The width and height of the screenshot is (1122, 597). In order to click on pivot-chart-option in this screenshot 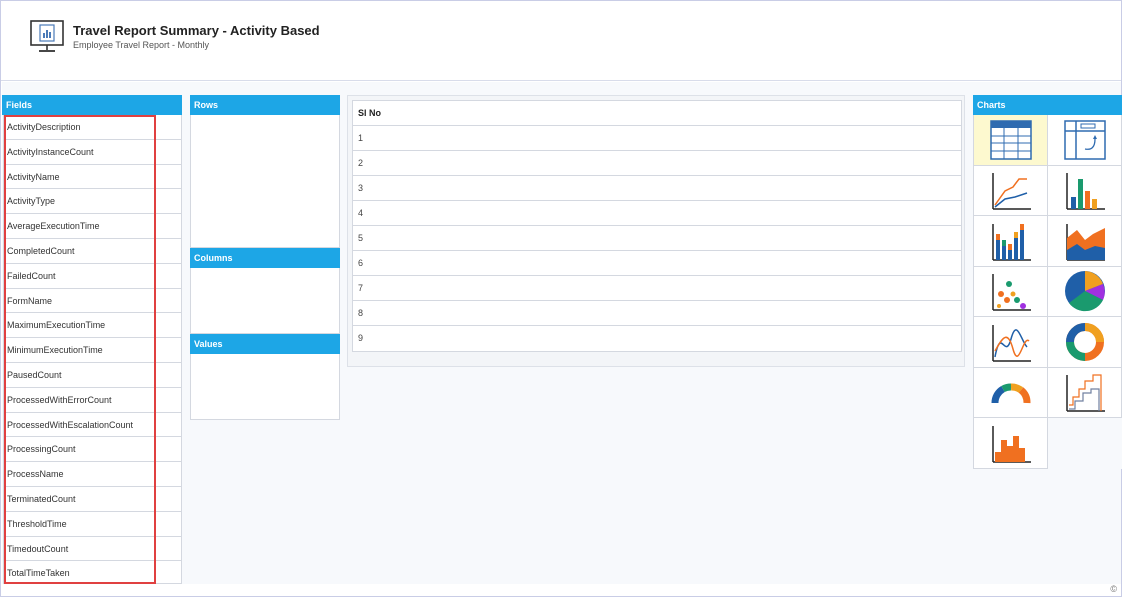, I will do `click(1085, 140)`.